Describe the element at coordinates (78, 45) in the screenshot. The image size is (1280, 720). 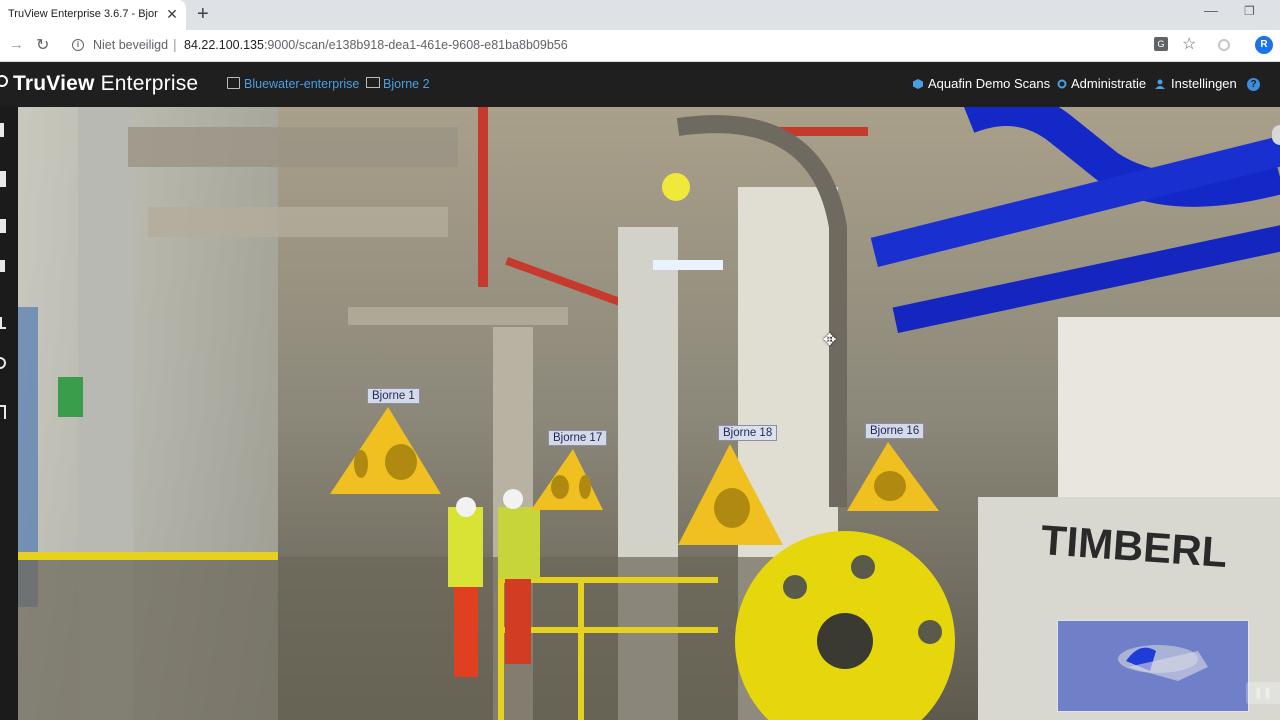
I see `info-icon: i` at that location.